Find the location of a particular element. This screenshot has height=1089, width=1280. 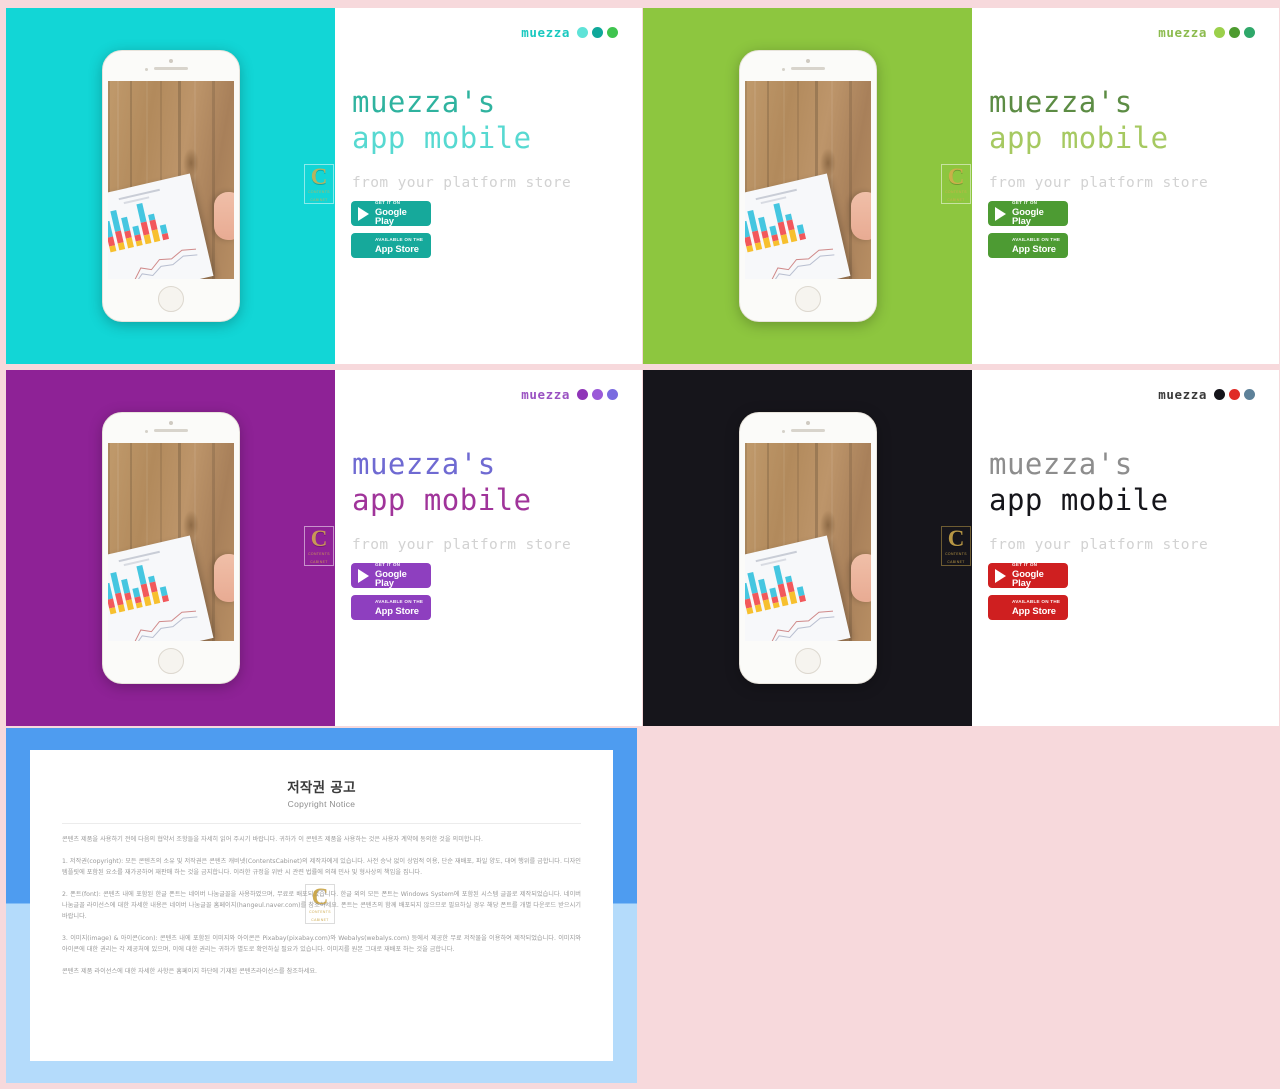

watermark-letter: C is located at coordinates (320, 897).